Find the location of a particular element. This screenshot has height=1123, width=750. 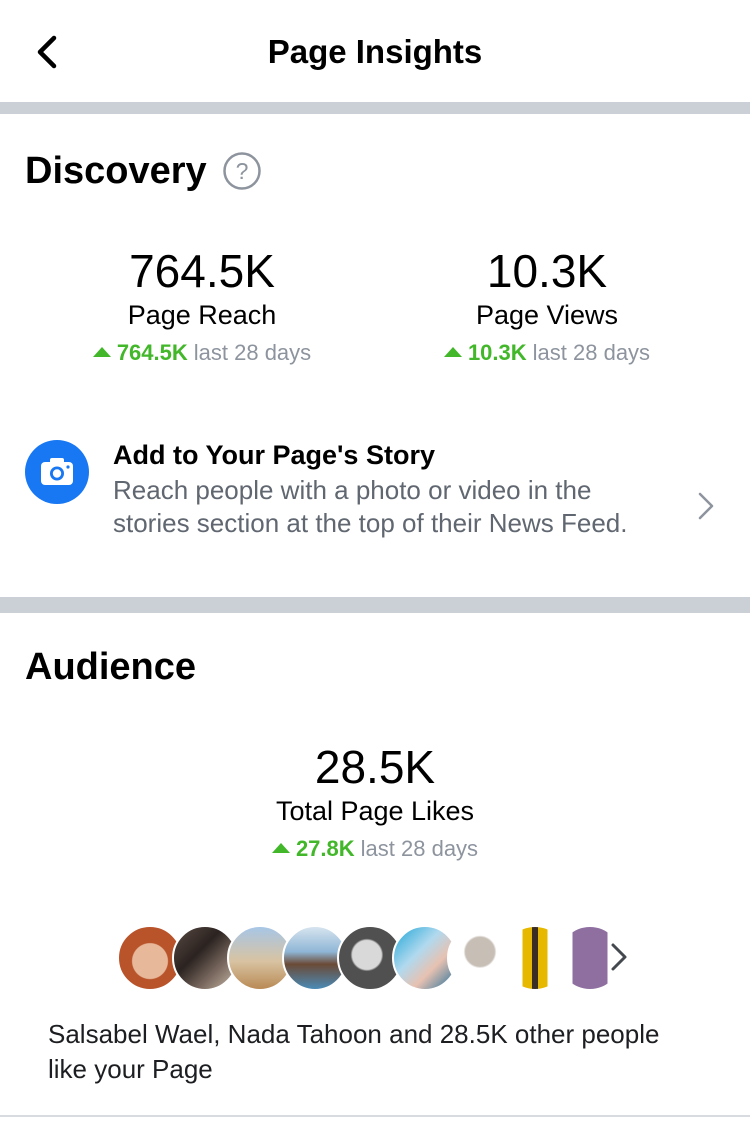

total-page-likes-metric: 28.5K Total Page Likes 27.8K last 28 days is located at coordinates (375, 802).